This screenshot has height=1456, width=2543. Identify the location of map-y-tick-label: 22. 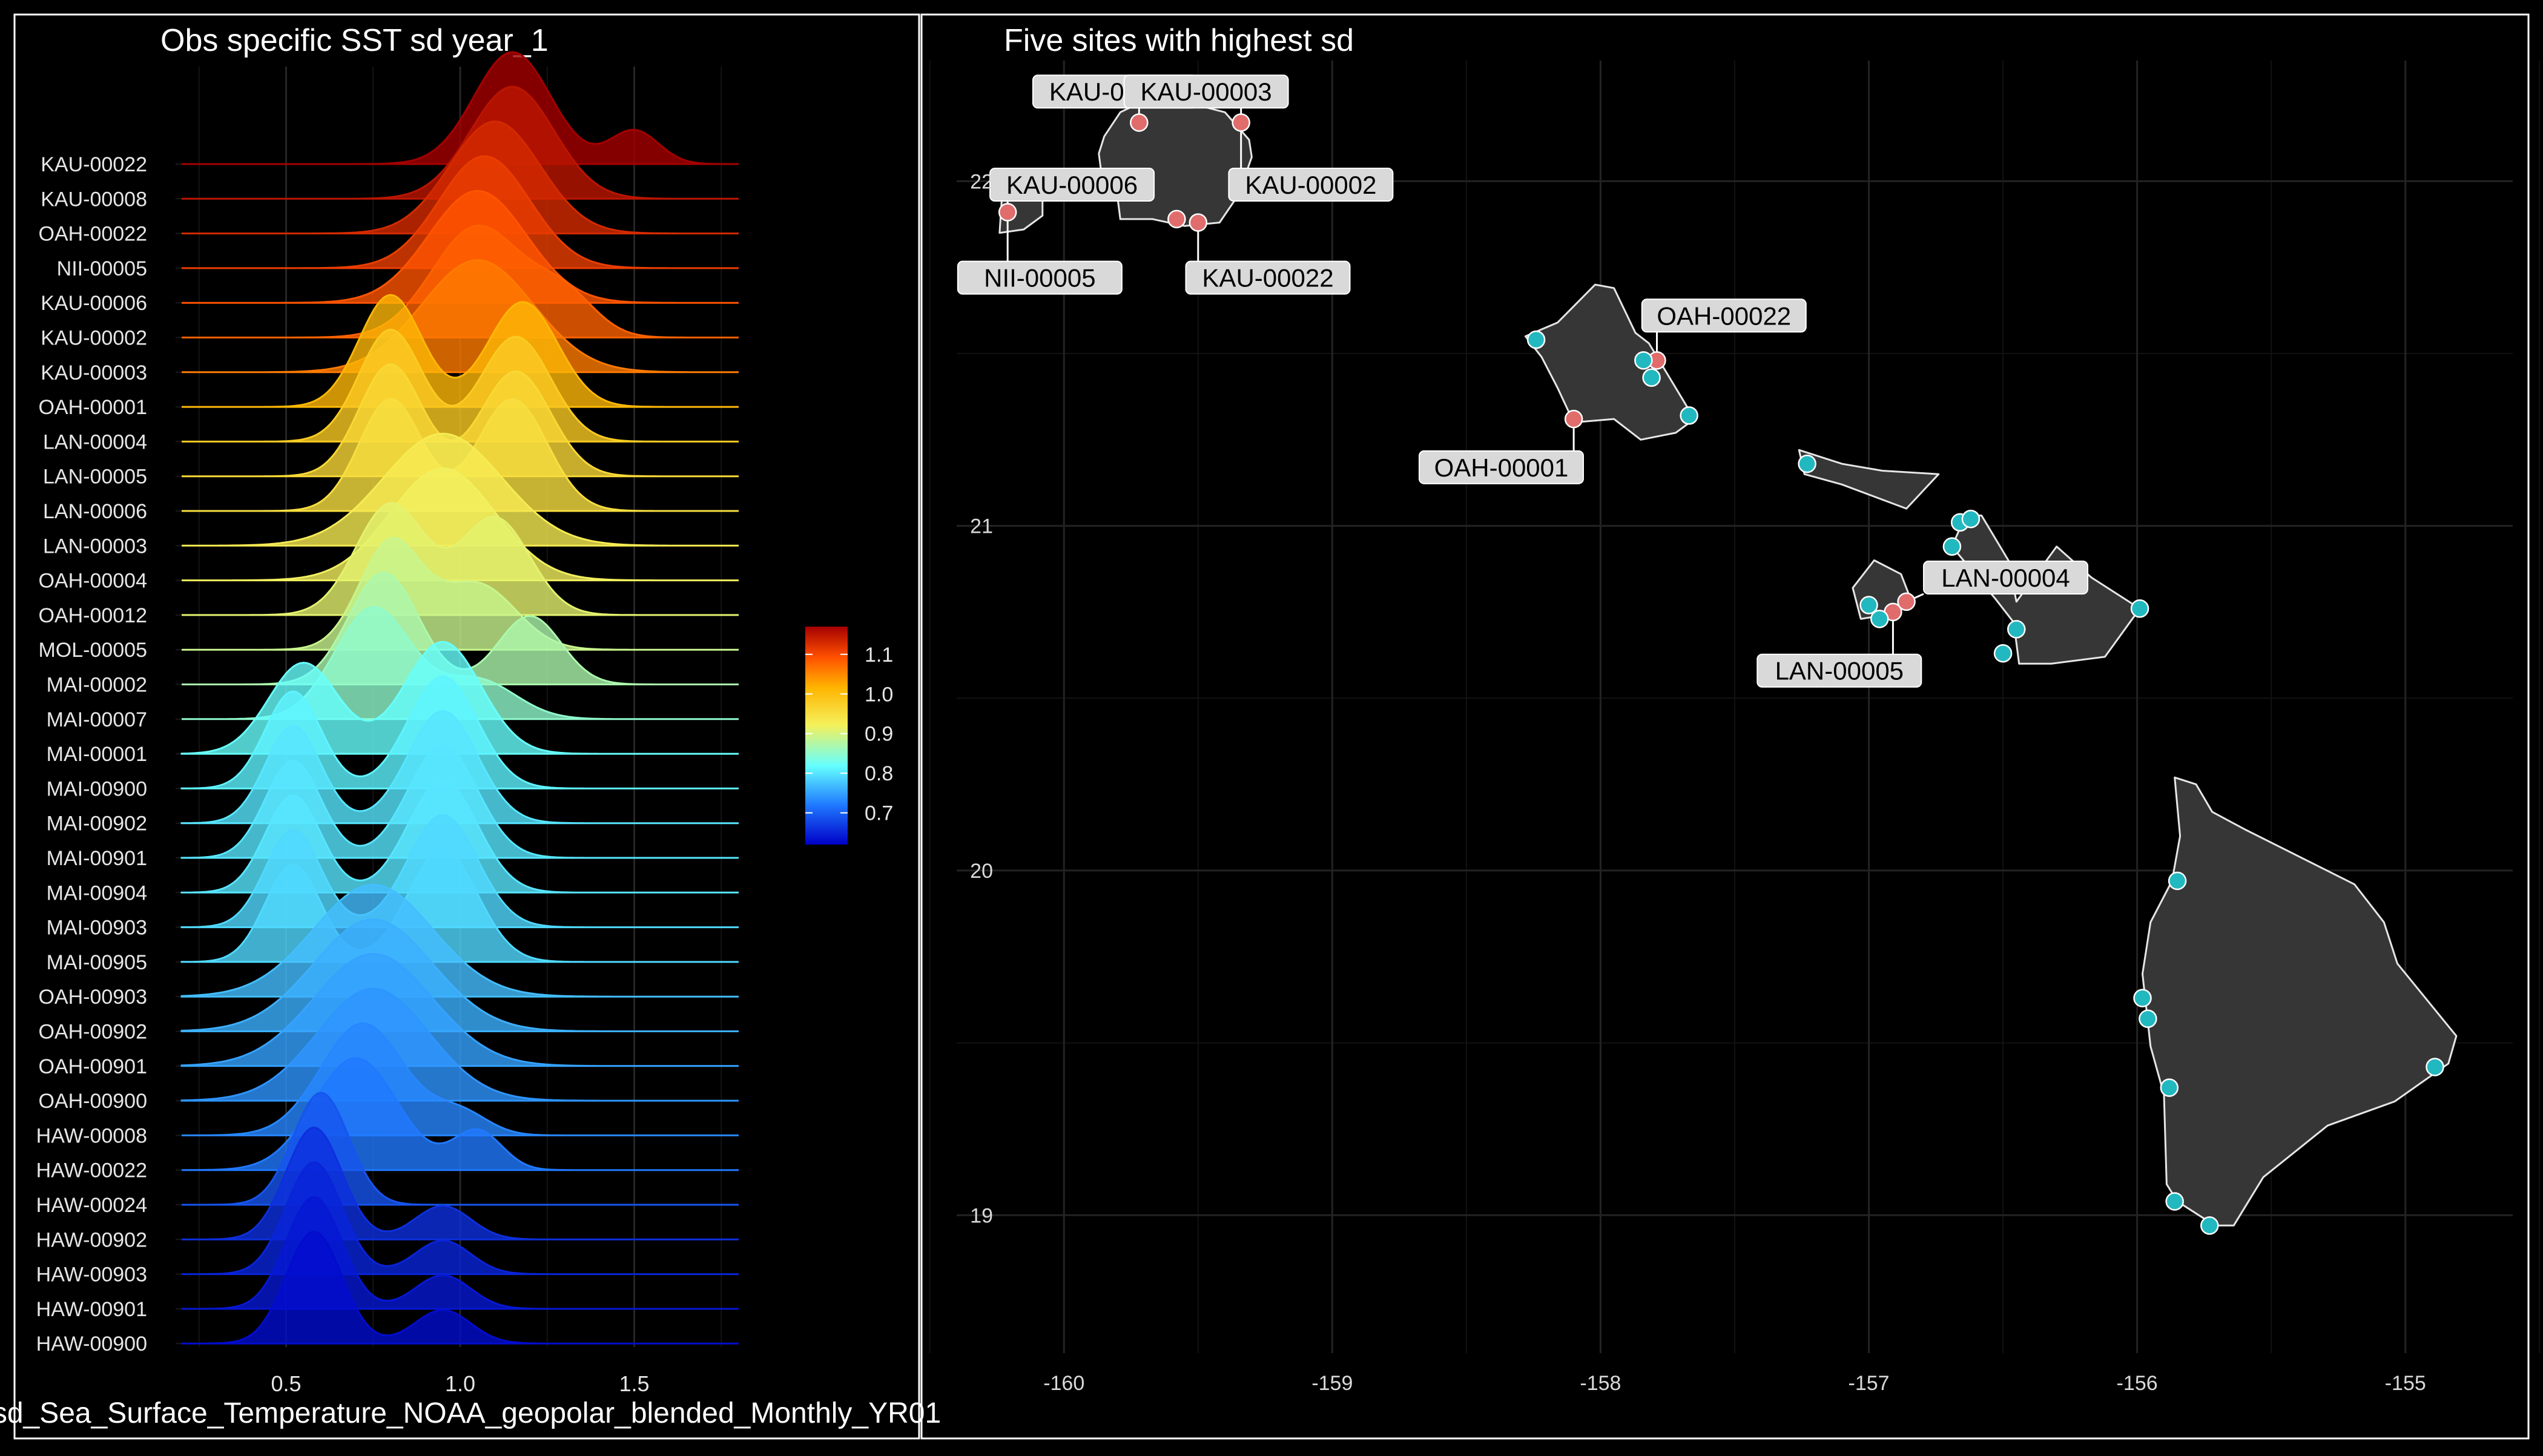
(981, 181).